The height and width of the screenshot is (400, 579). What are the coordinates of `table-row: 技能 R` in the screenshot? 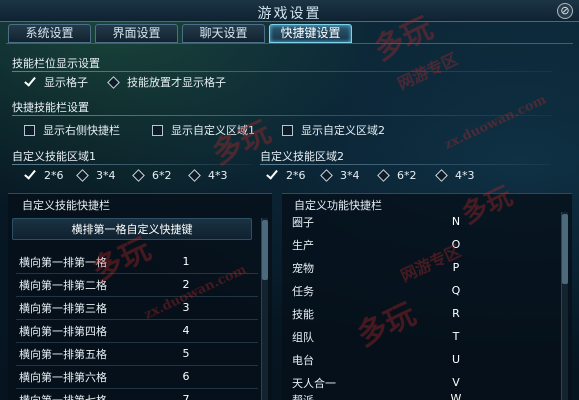 It's located at (422, 313).